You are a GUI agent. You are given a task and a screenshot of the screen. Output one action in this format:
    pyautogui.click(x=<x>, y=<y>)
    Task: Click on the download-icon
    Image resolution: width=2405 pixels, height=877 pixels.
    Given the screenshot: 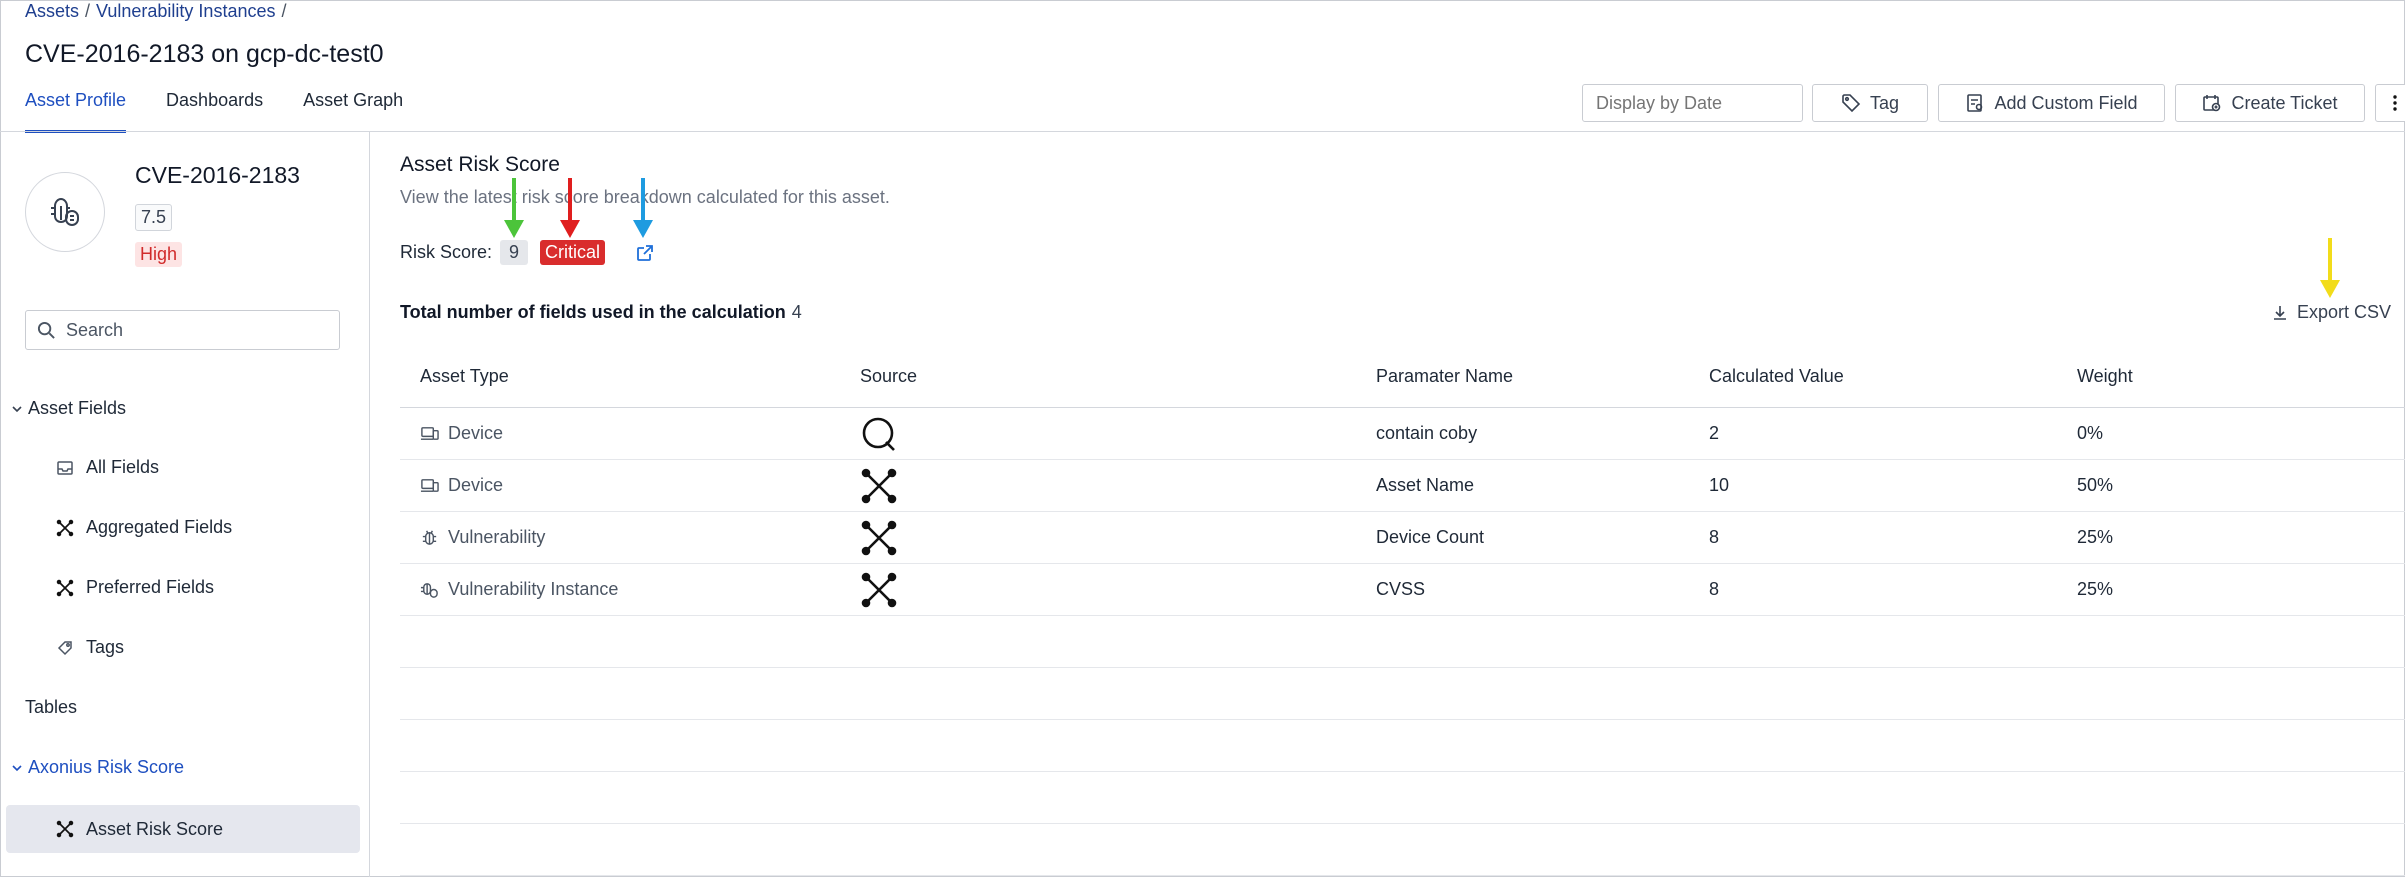 What is the action you would take?
    pyautogui.click(x=2280, y=312)
    